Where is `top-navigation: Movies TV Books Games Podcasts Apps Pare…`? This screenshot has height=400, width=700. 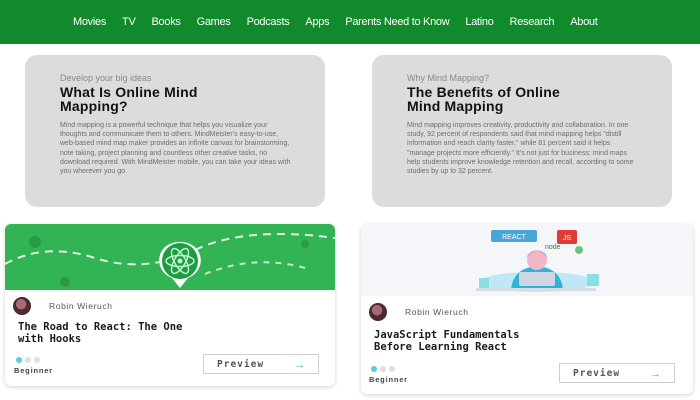
top-navigation: Movies TV Books Games Podcasts Apps Pare… is located at coordinates (350, 22).